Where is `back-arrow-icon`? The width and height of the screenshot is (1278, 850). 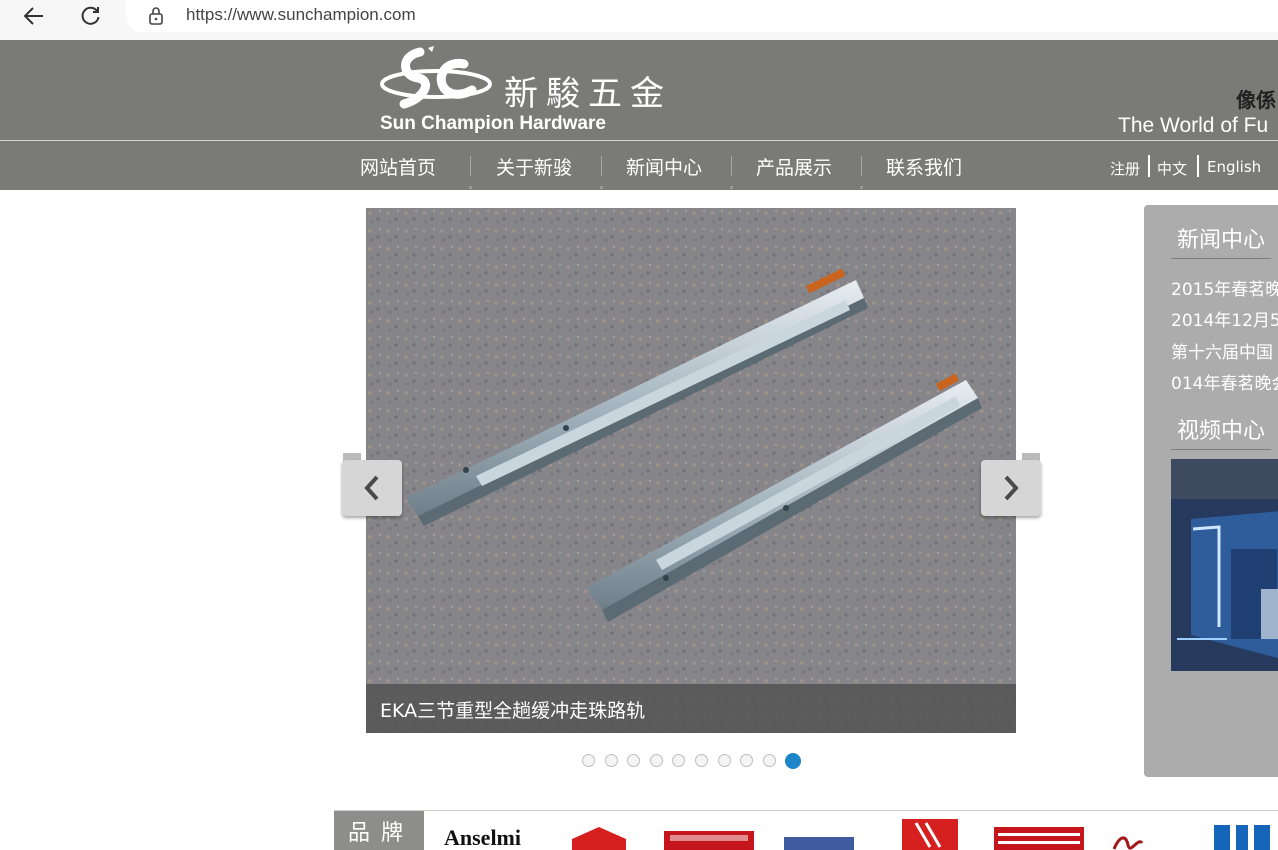
back-arrow-icon is located at coordinates (33, 16).